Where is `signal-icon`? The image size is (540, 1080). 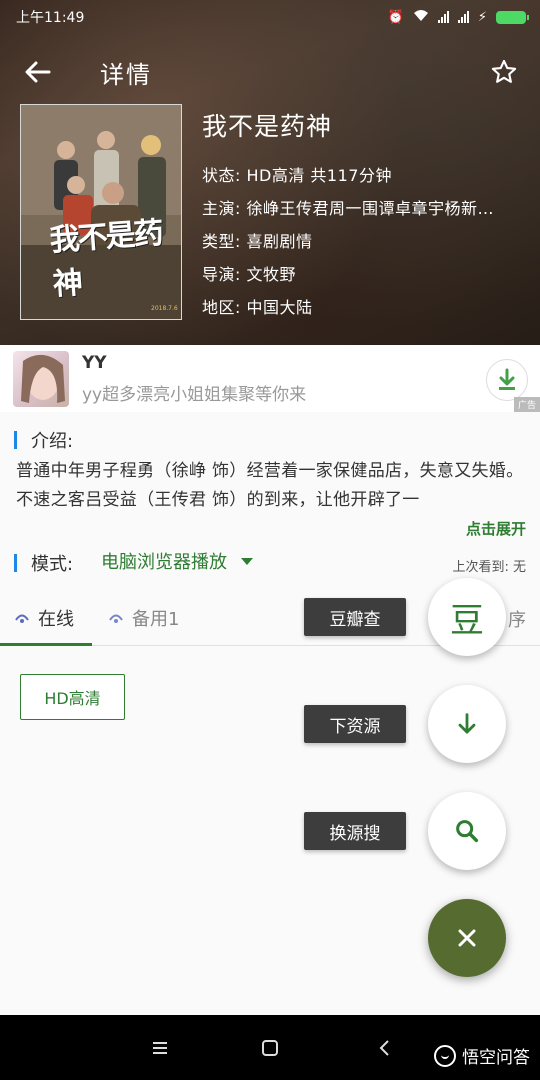
signal-icon is located at coordinates (443, 17).